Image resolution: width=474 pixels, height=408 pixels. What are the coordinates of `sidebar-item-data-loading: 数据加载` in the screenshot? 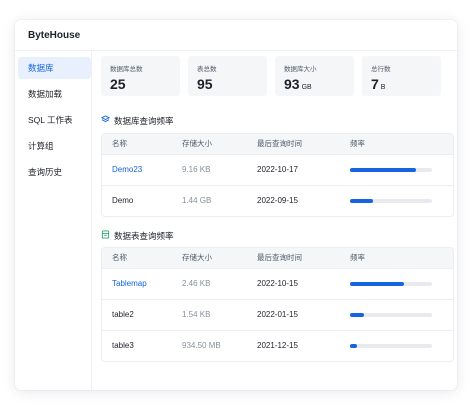 It's located at (54, 94).